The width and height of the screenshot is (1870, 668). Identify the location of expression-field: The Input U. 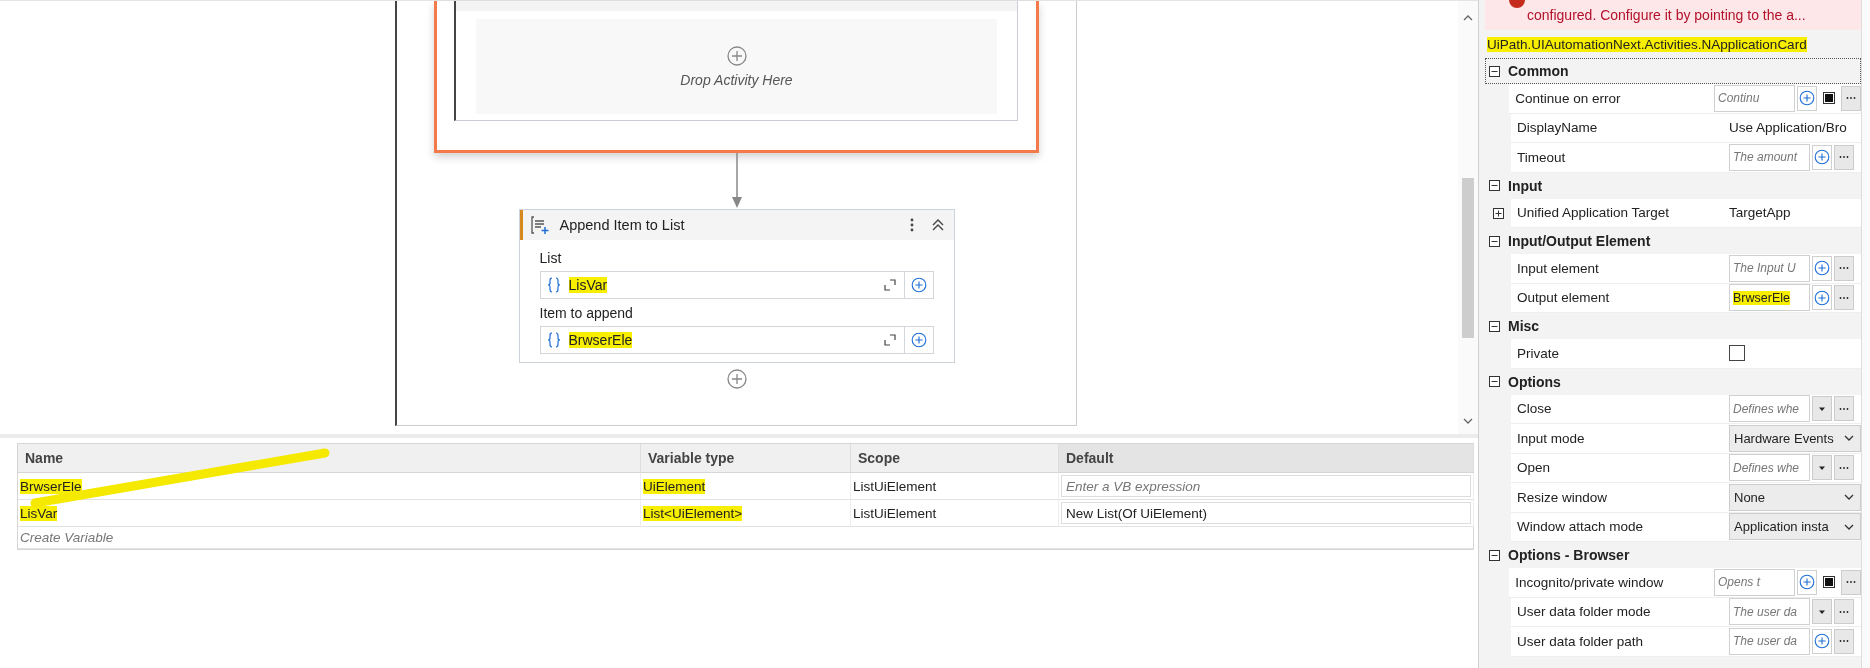
(1769, 268).